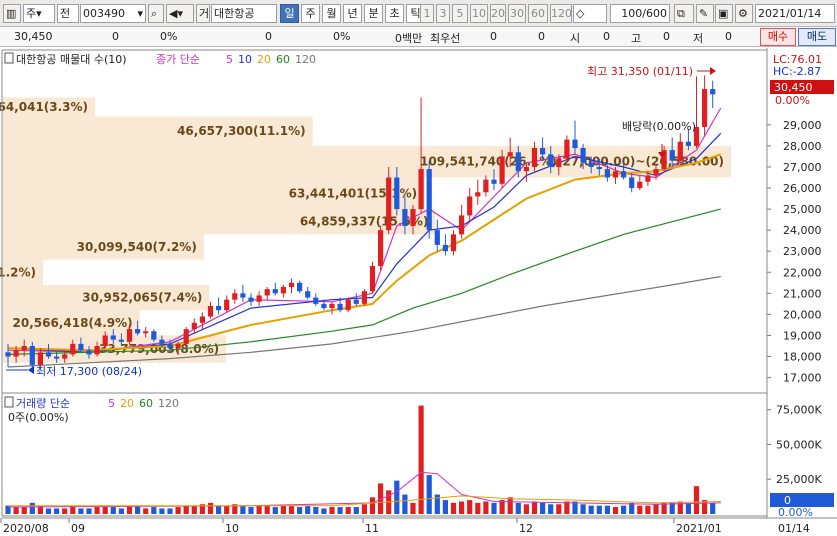  I want to click on price-tick-label: 24,000, so click(802, 230).